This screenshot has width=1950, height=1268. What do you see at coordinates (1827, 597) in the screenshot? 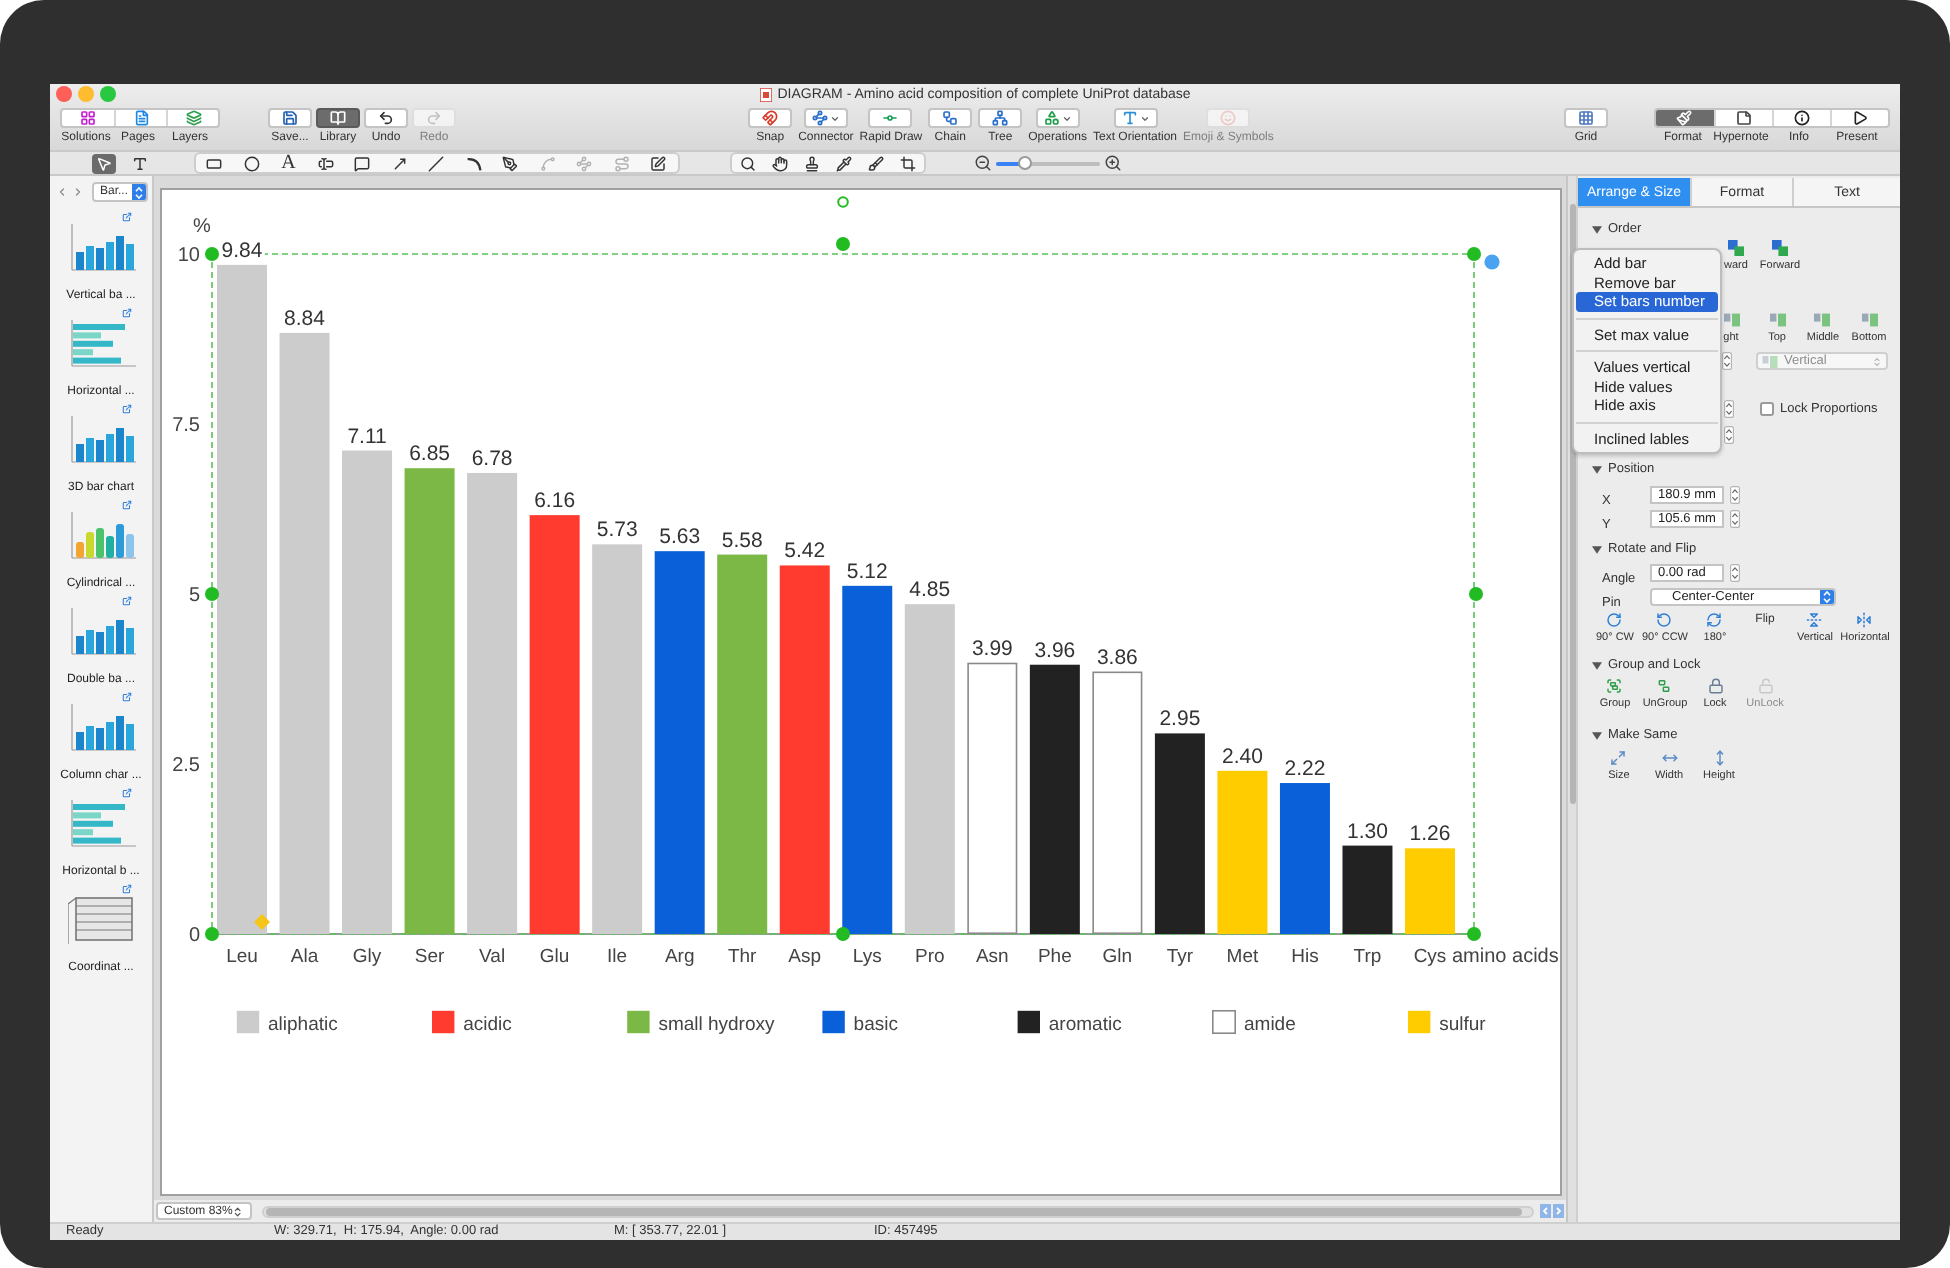
I see `up-down-arrows-icon` at bounding box center [1827, 597].